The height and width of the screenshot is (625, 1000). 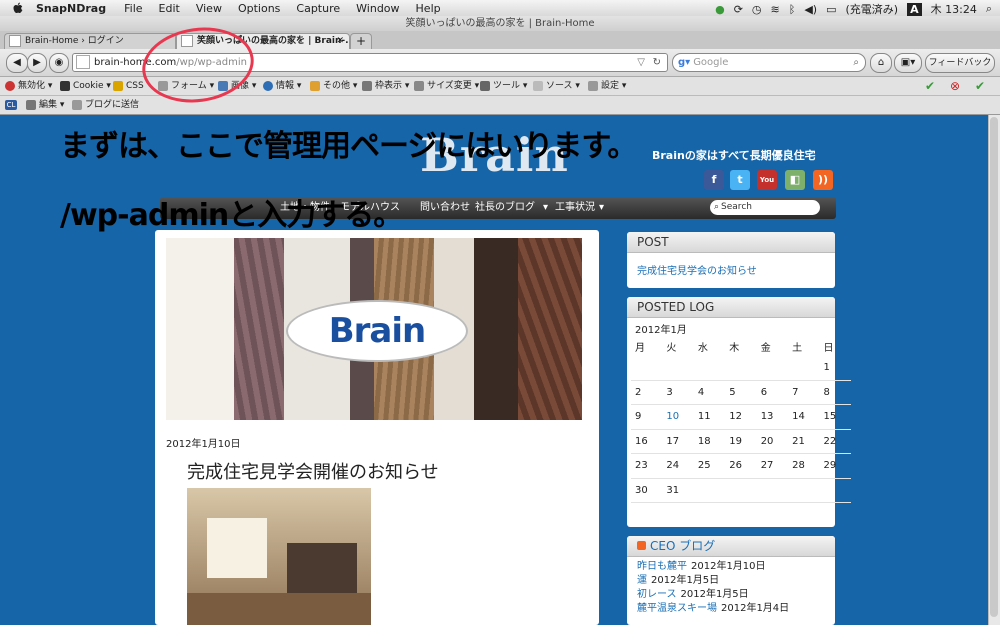 I want to click on toolbar-outline: 枠表示 ▾, so click(x=385, y=86).